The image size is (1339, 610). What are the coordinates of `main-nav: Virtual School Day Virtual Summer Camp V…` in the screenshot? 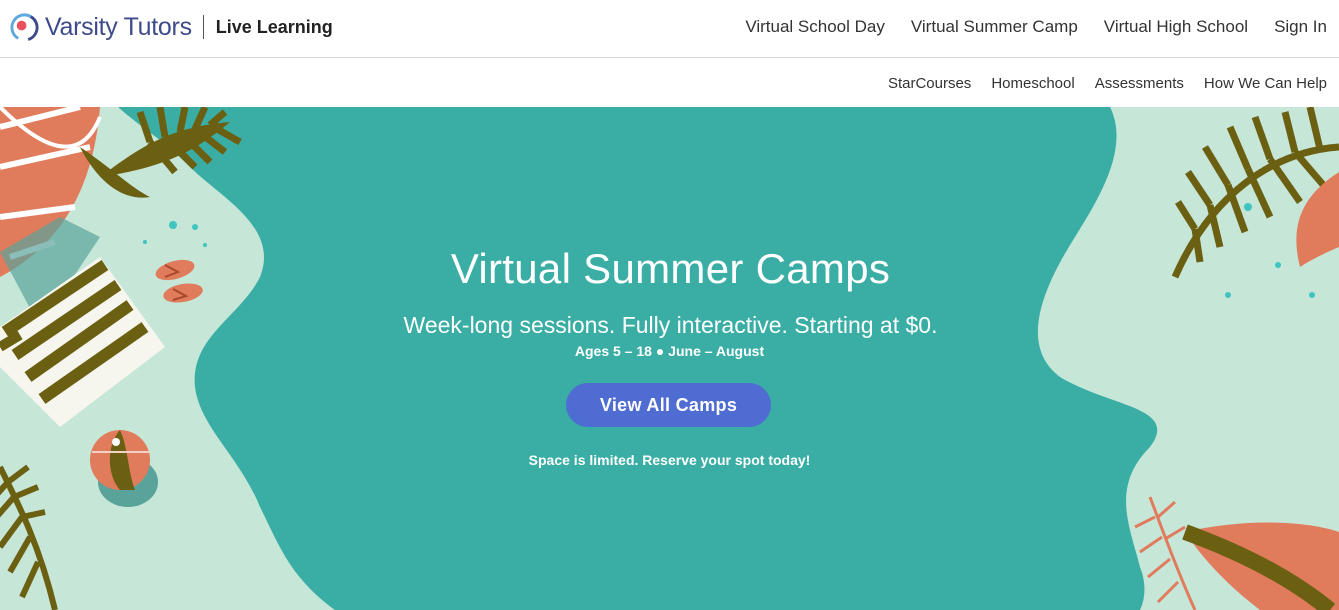 It's located at (1036, 27).